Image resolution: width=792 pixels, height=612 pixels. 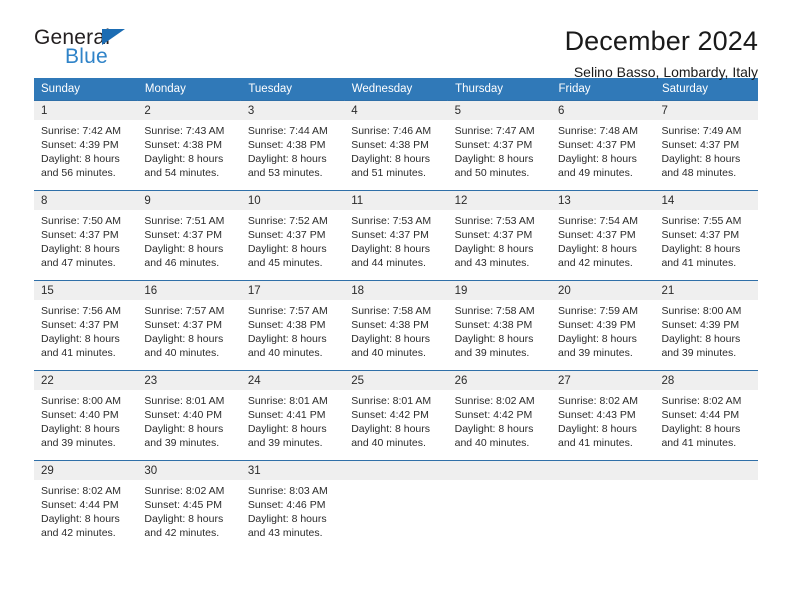 I want to click on day-number: 20, so click(x=603, y=290).